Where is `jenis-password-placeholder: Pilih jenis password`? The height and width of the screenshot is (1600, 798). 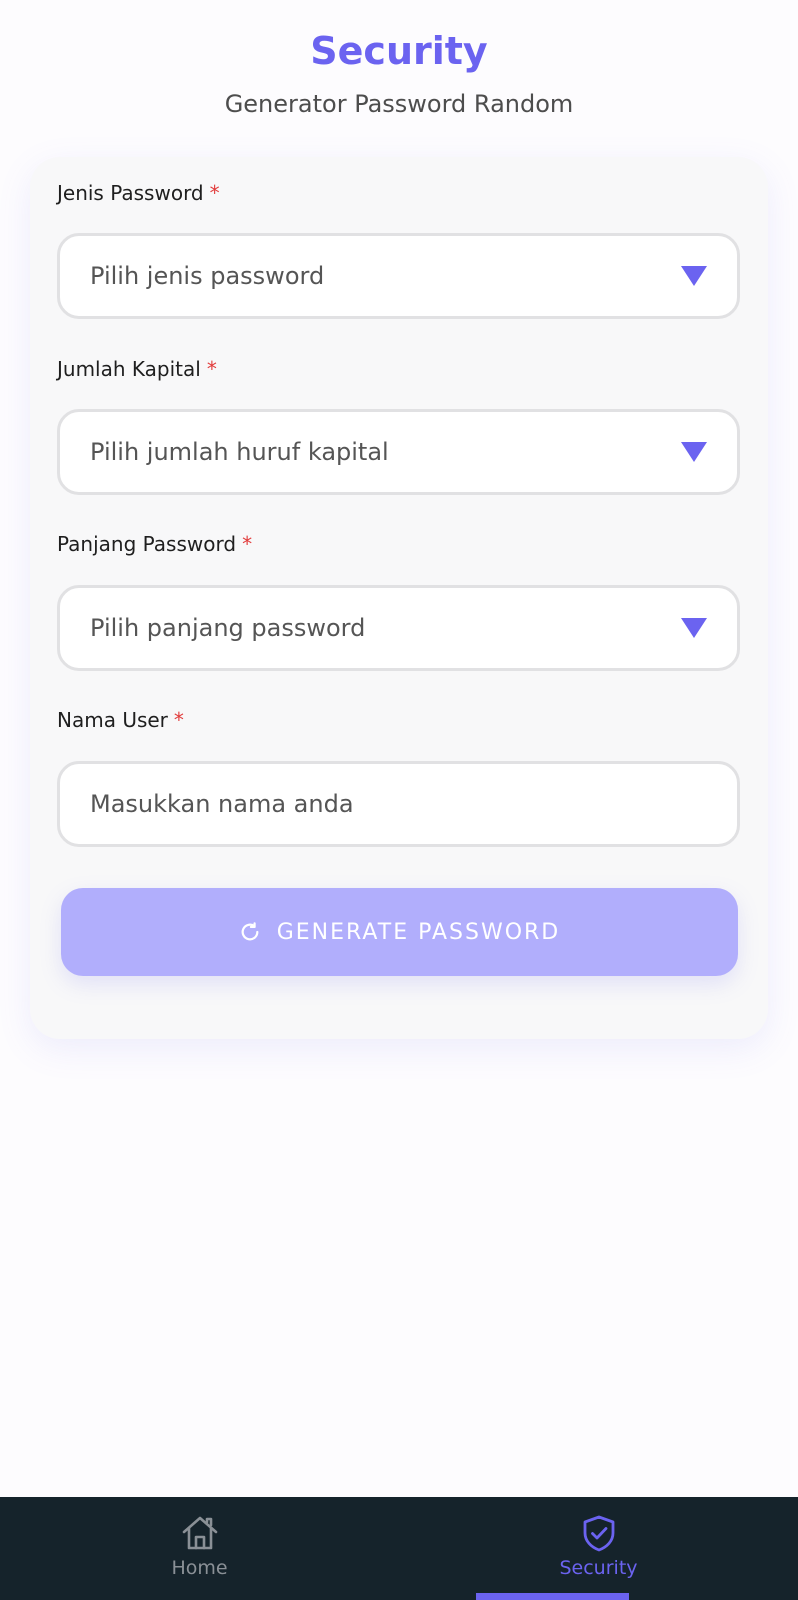 jenis-password-placeholder: Pilih jenis password is located at coordinates (207, 276).